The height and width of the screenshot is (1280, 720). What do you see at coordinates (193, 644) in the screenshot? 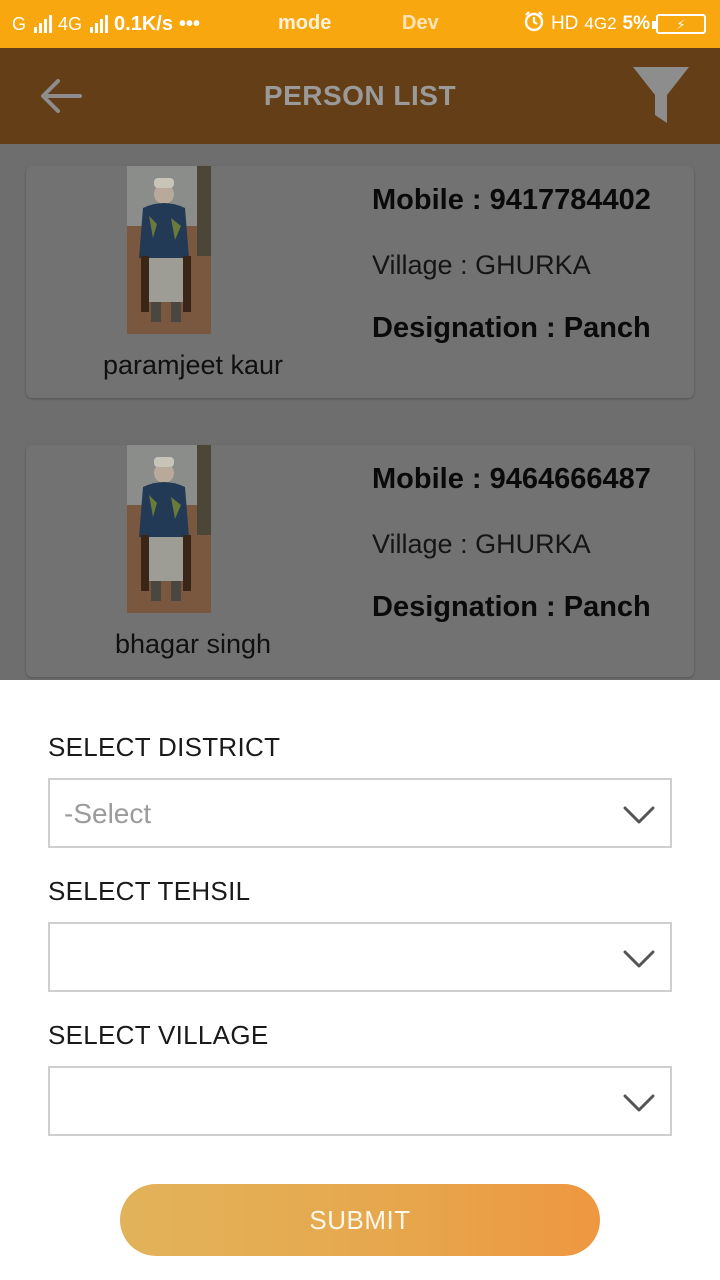
I see `person-name: bhagar singh` at bounding box center [193, 644].